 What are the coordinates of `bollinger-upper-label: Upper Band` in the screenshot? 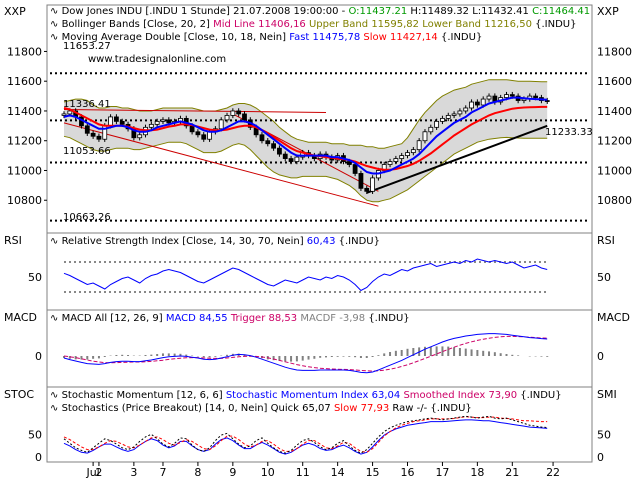 It's located at (338, 24).